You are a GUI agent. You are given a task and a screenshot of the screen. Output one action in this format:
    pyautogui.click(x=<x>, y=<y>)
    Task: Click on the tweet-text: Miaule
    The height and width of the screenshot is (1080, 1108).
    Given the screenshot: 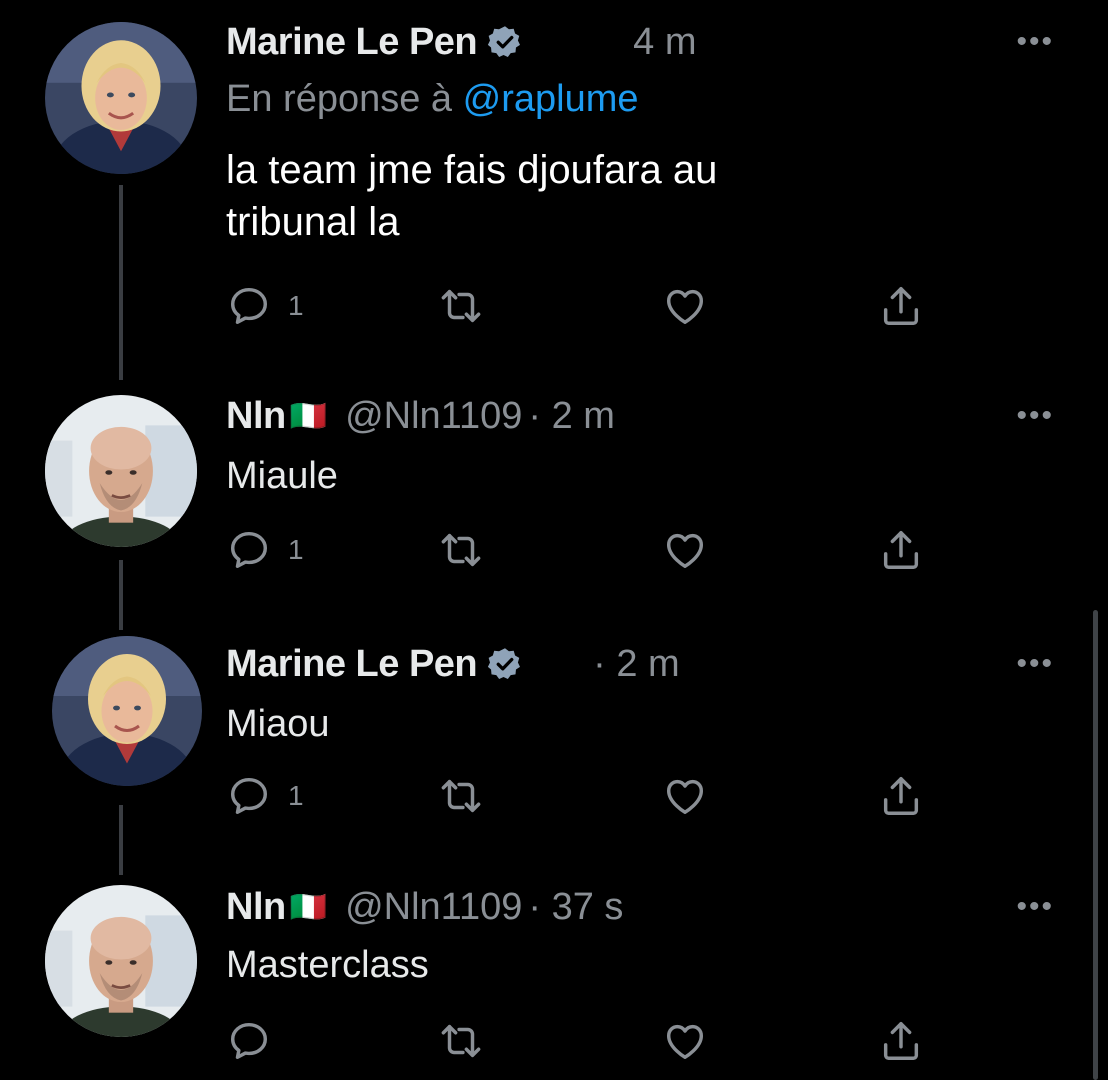 What is the action you would take?
    pyautogui.click(x=282, y=476)
    